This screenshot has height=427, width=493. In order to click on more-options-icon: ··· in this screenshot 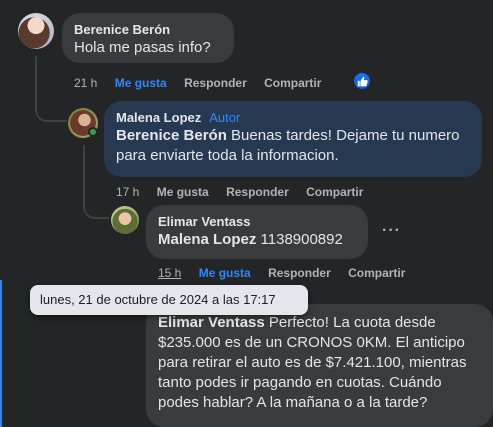, I will do `click(391, 231)`.